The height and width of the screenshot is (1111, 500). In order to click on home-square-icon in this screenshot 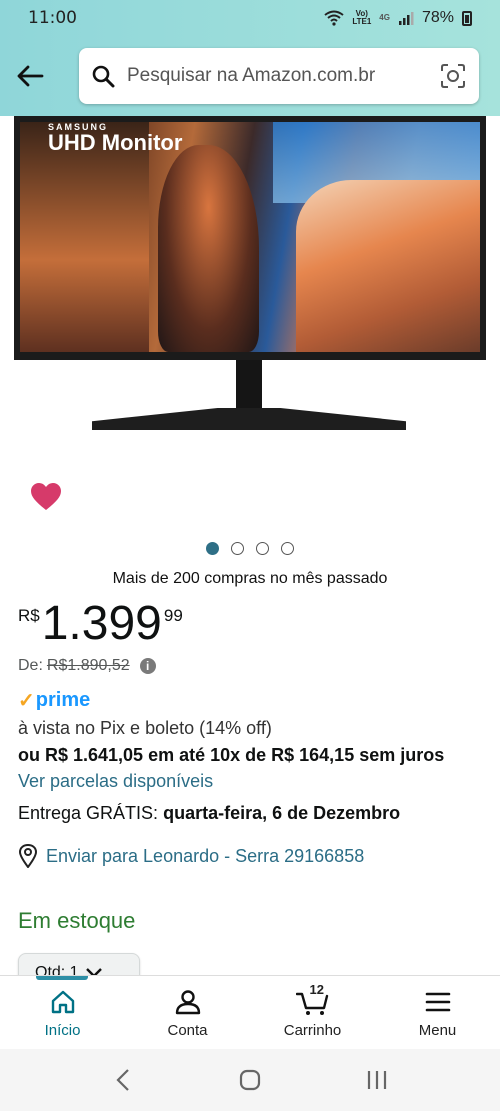, I will do `click(250, 1080)`.